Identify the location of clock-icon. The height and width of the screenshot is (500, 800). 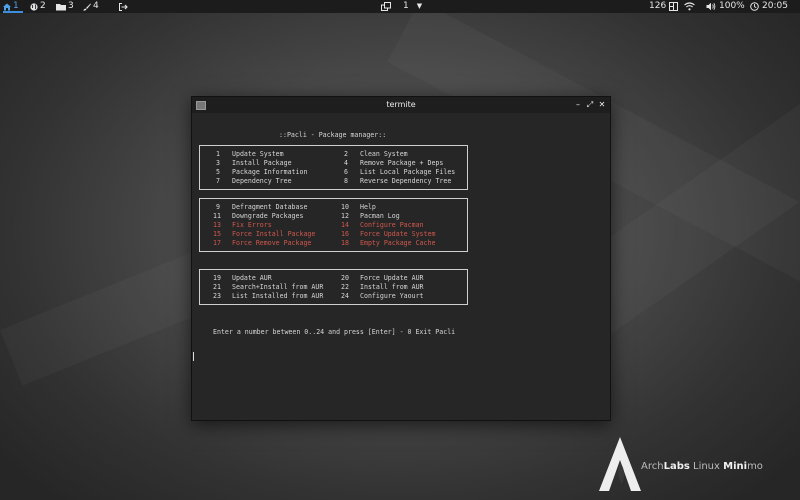
(754, 6).